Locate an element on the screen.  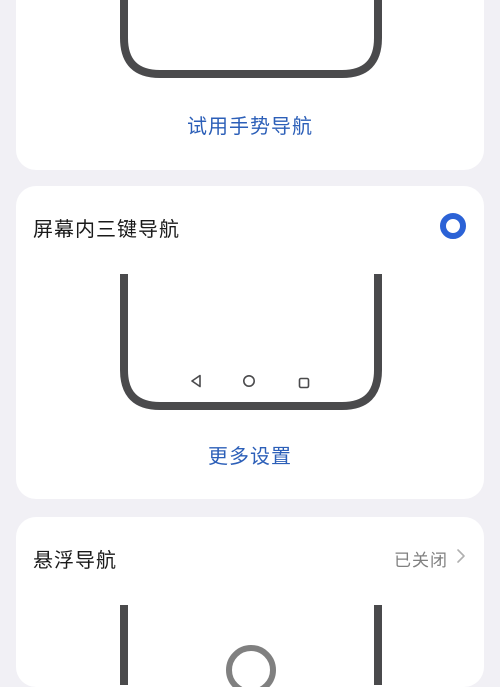
try-gesture-button: 试用手势导航 is located at coordinates (250, 124).